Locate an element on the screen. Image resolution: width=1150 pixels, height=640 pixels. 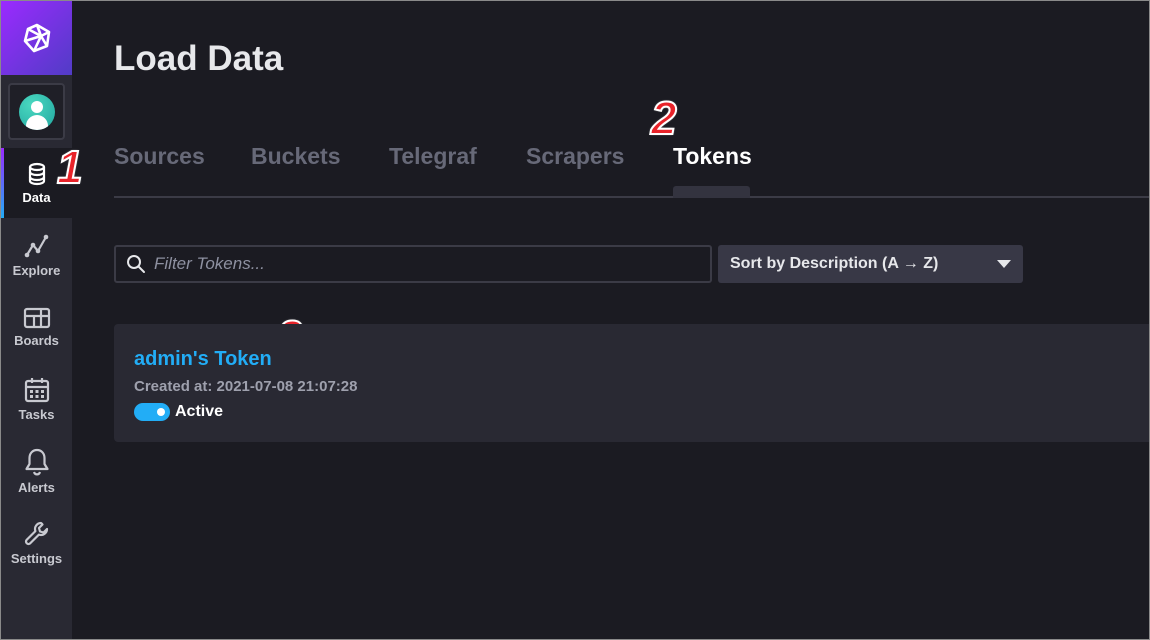
wrench-icon is located at coordinates (36, 533).